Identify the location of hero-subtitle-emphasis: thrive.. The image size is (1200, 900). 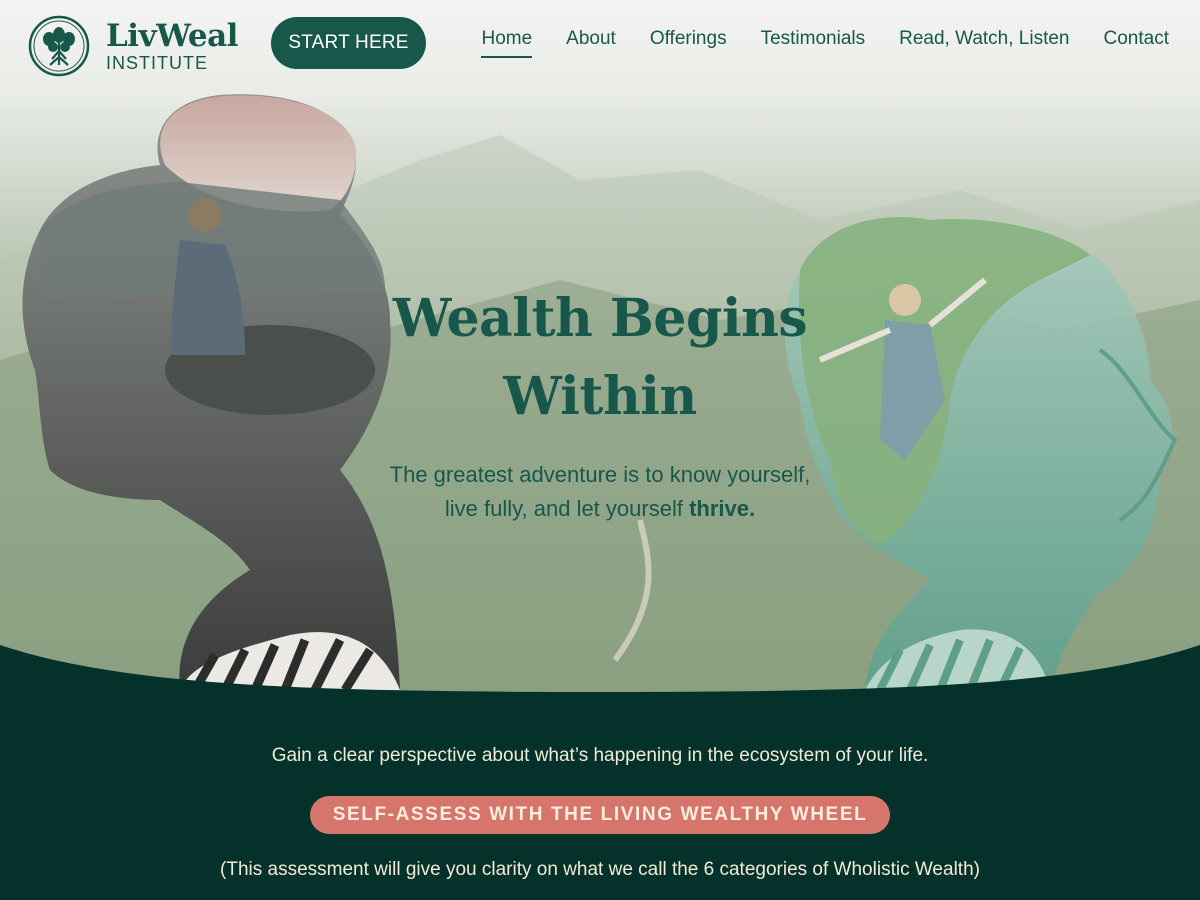
(722, 508).